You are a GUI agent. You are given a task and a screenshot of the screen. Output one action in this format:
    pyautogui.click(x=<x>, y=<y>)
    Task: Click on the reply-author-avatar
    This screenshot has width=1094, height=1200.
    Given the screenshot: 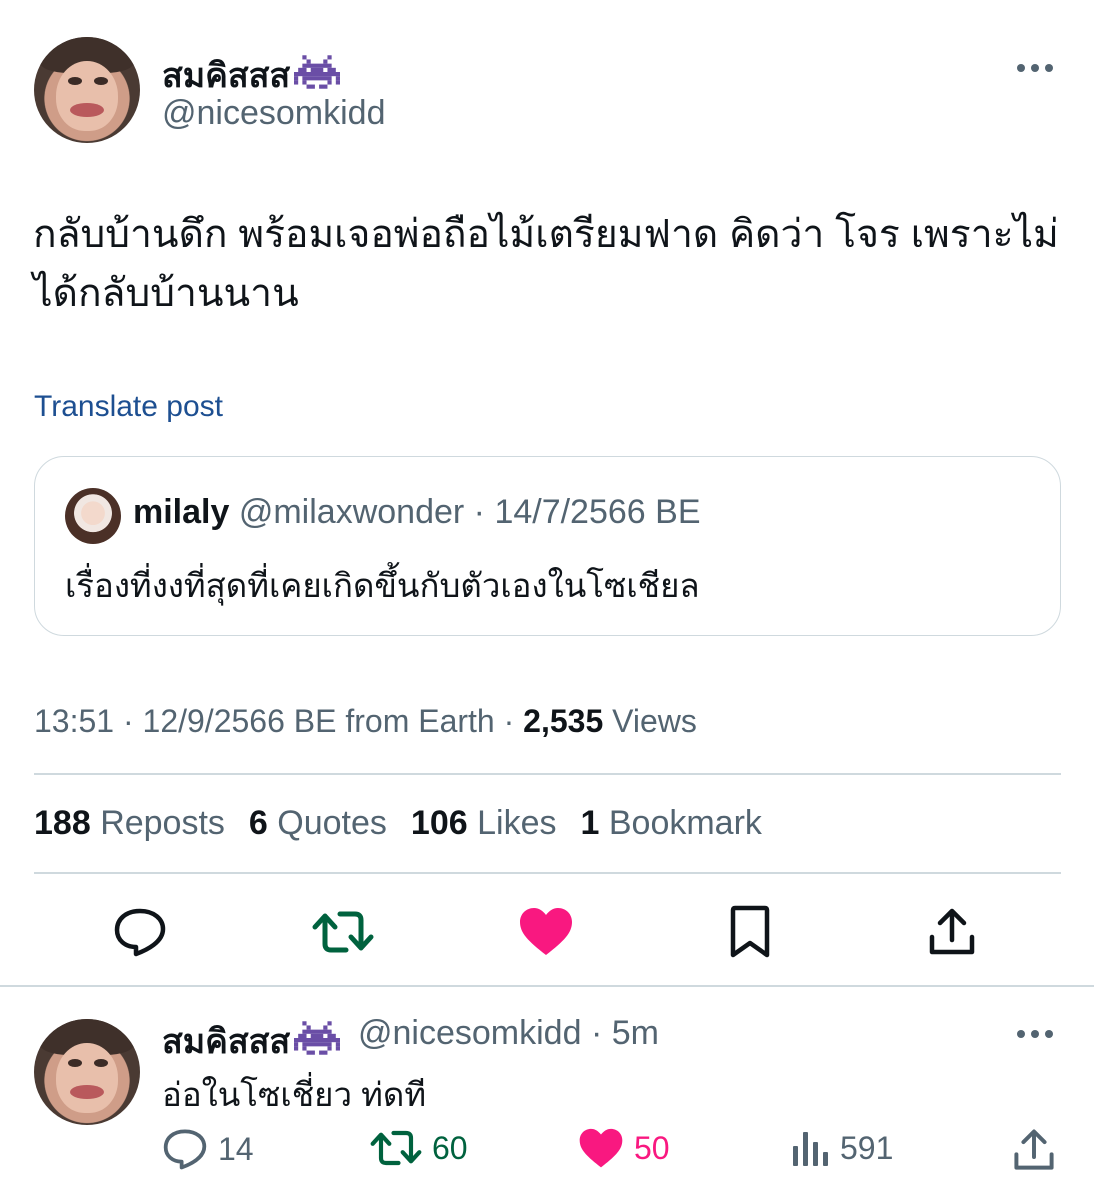 What is the action you would take?
    pyautogui.click(x=87, y=1072)
    